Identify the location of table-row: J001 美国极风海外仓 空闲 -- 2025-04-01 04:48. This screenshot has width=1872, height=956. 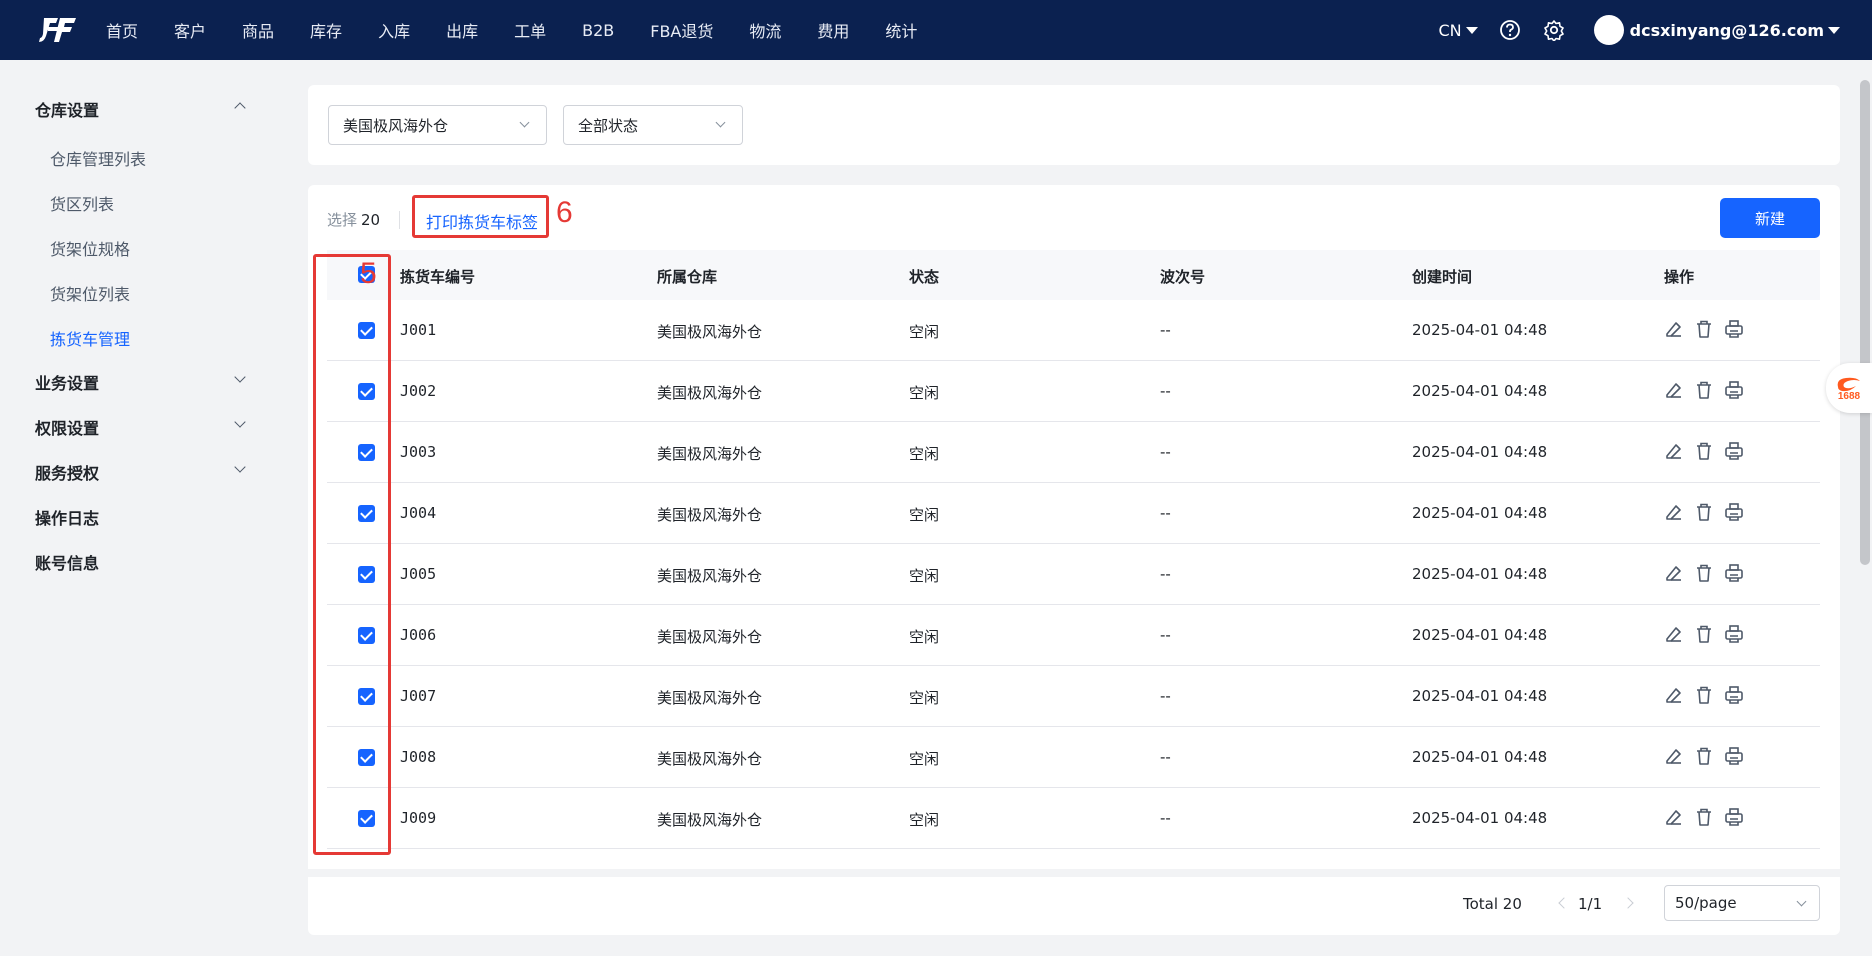
(1073, 330).